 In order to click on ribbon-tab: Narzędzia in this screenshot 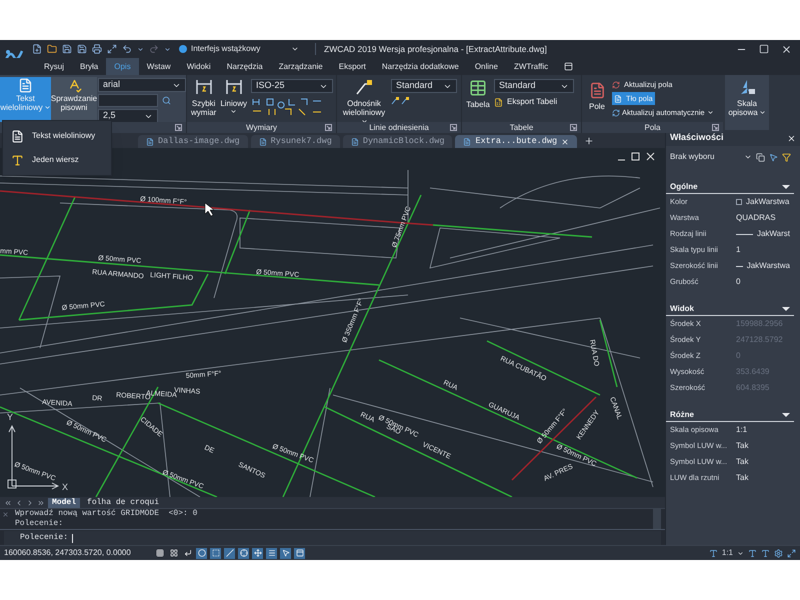, I will do `click(244, 66)`.